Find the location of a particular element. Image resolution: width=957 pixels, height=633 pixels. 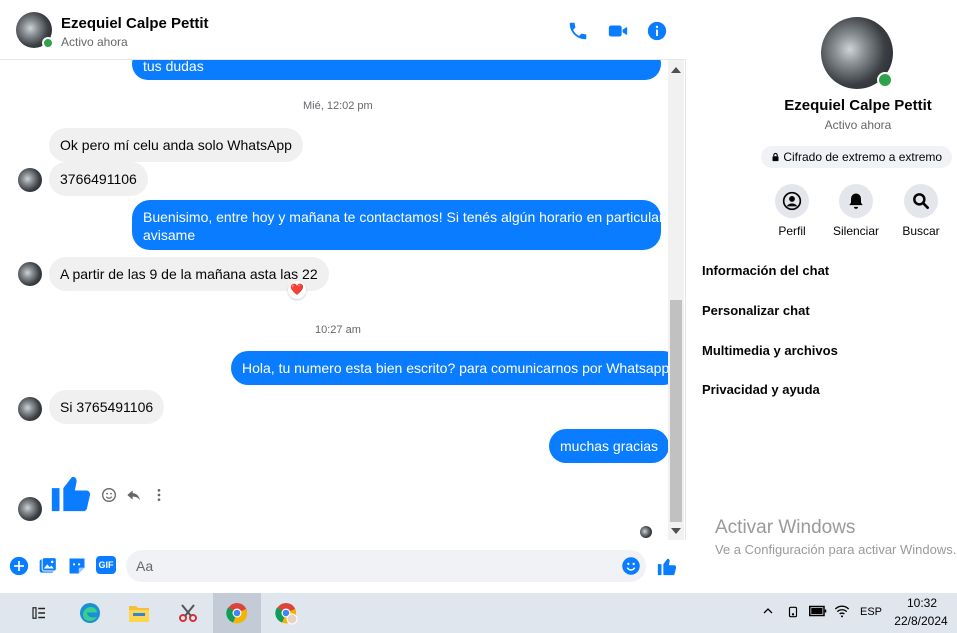

more-options-icon is located at coordinates (159, 495).